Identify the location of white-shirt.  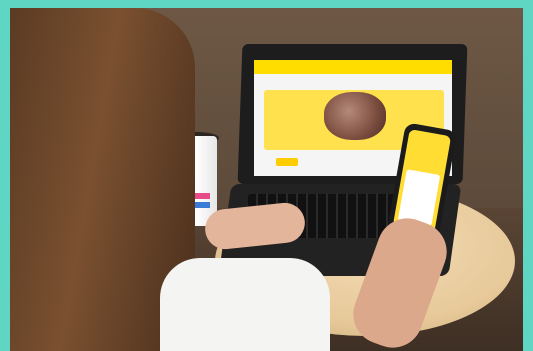
(245, 304).